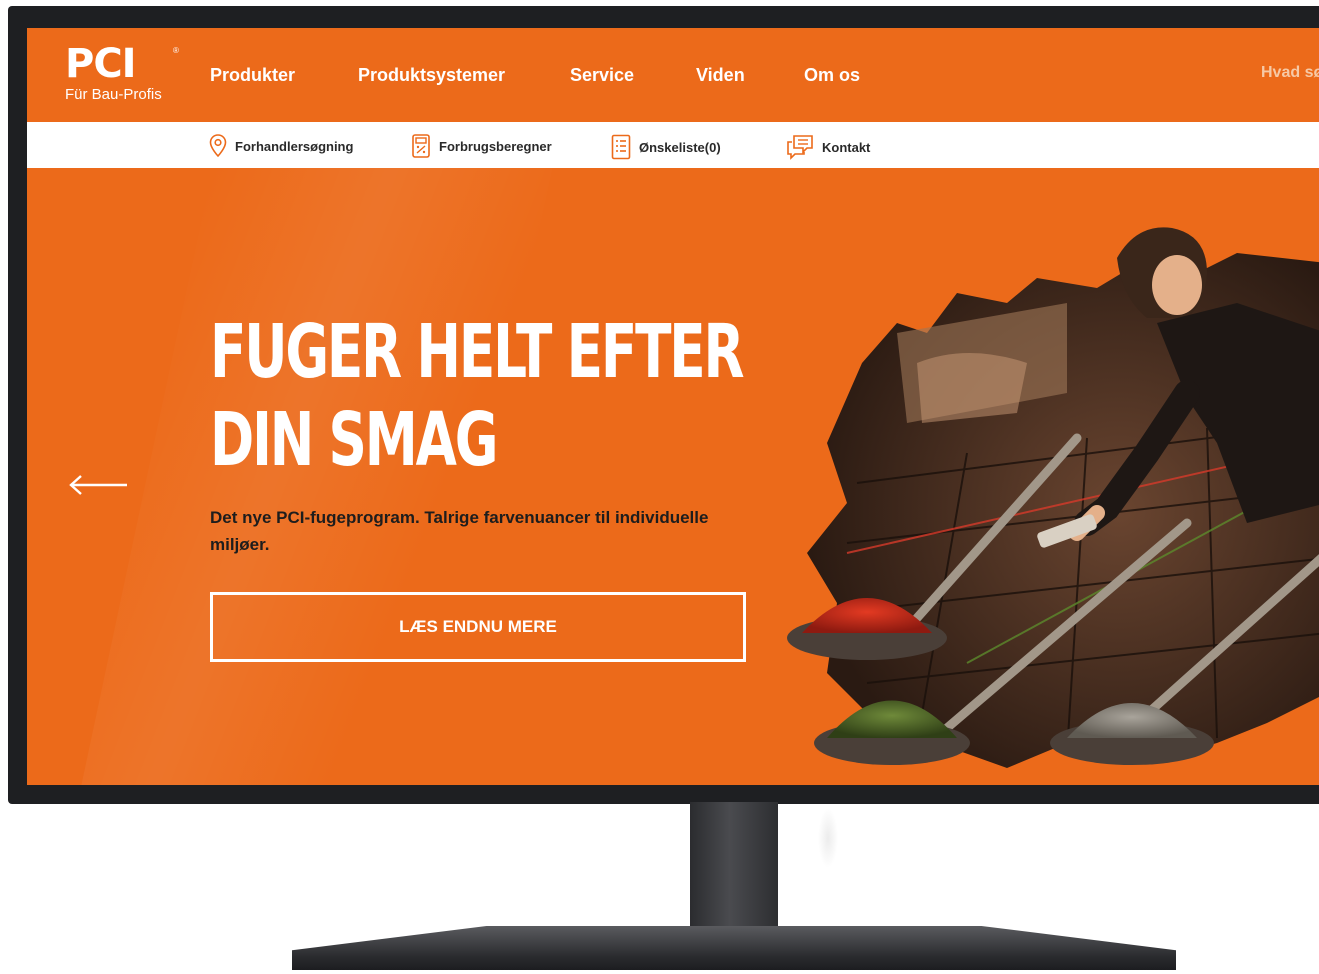 The image size is (1319, 974). I want to click on pci-logo: PCI ® Für Bau-Profis, so click(122, 72).